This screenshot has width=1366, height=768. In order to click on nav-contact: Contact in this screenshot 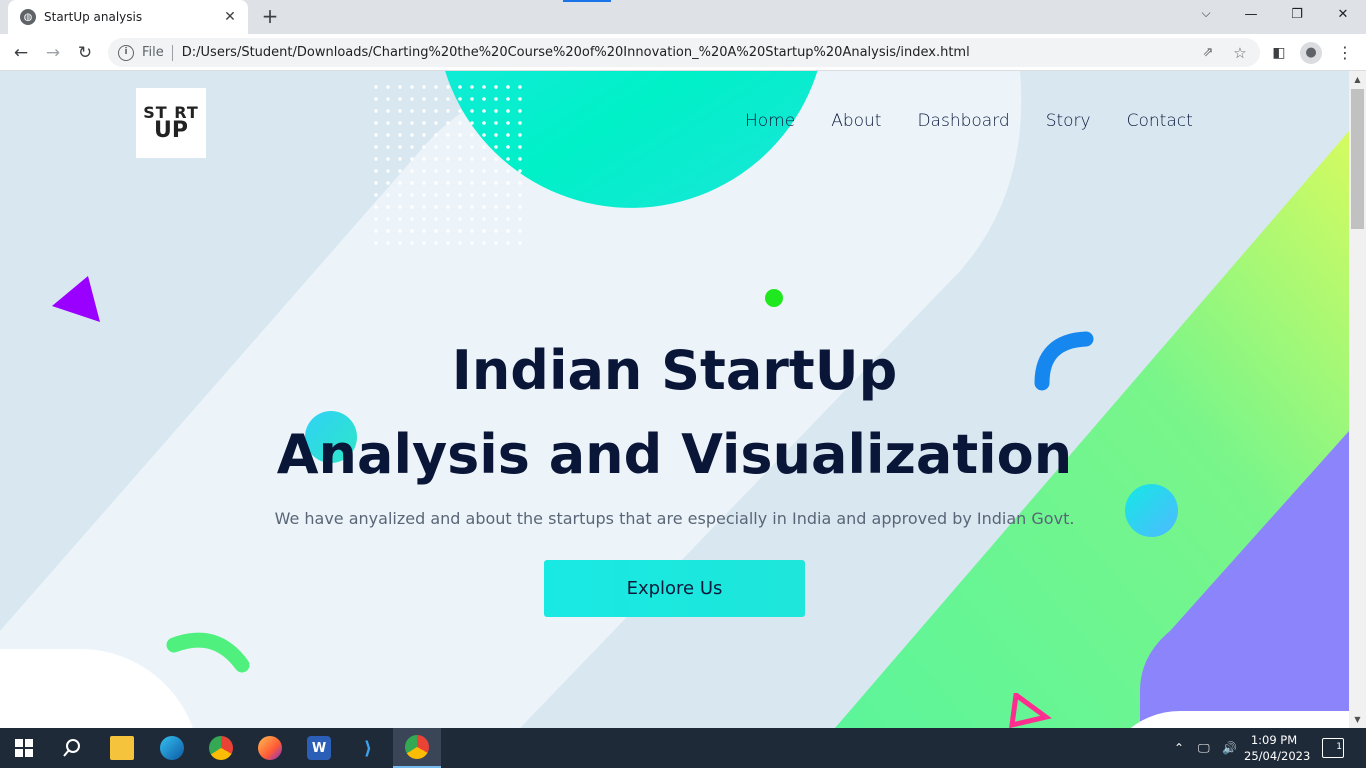, I will do `click(1160, 121)`.